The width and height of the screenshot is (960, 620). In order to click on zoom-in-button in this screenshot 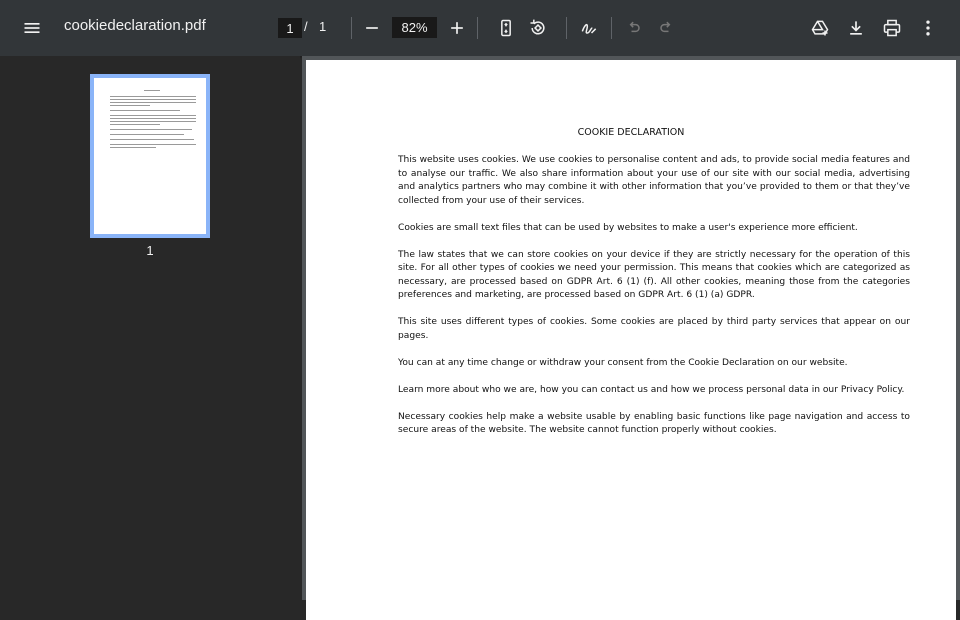, I will do `click(457, 28)`.